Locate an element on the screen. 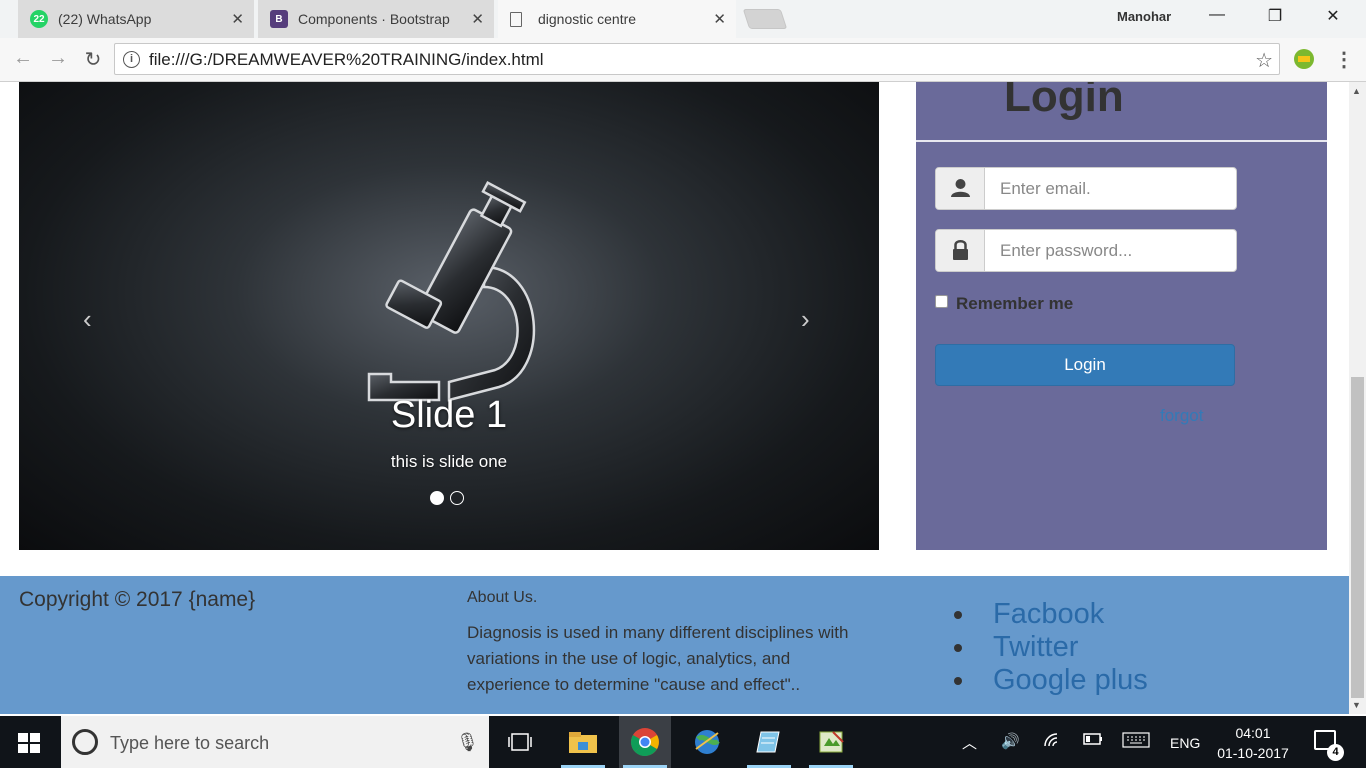  page-icon is located at coordinates (516, 19).